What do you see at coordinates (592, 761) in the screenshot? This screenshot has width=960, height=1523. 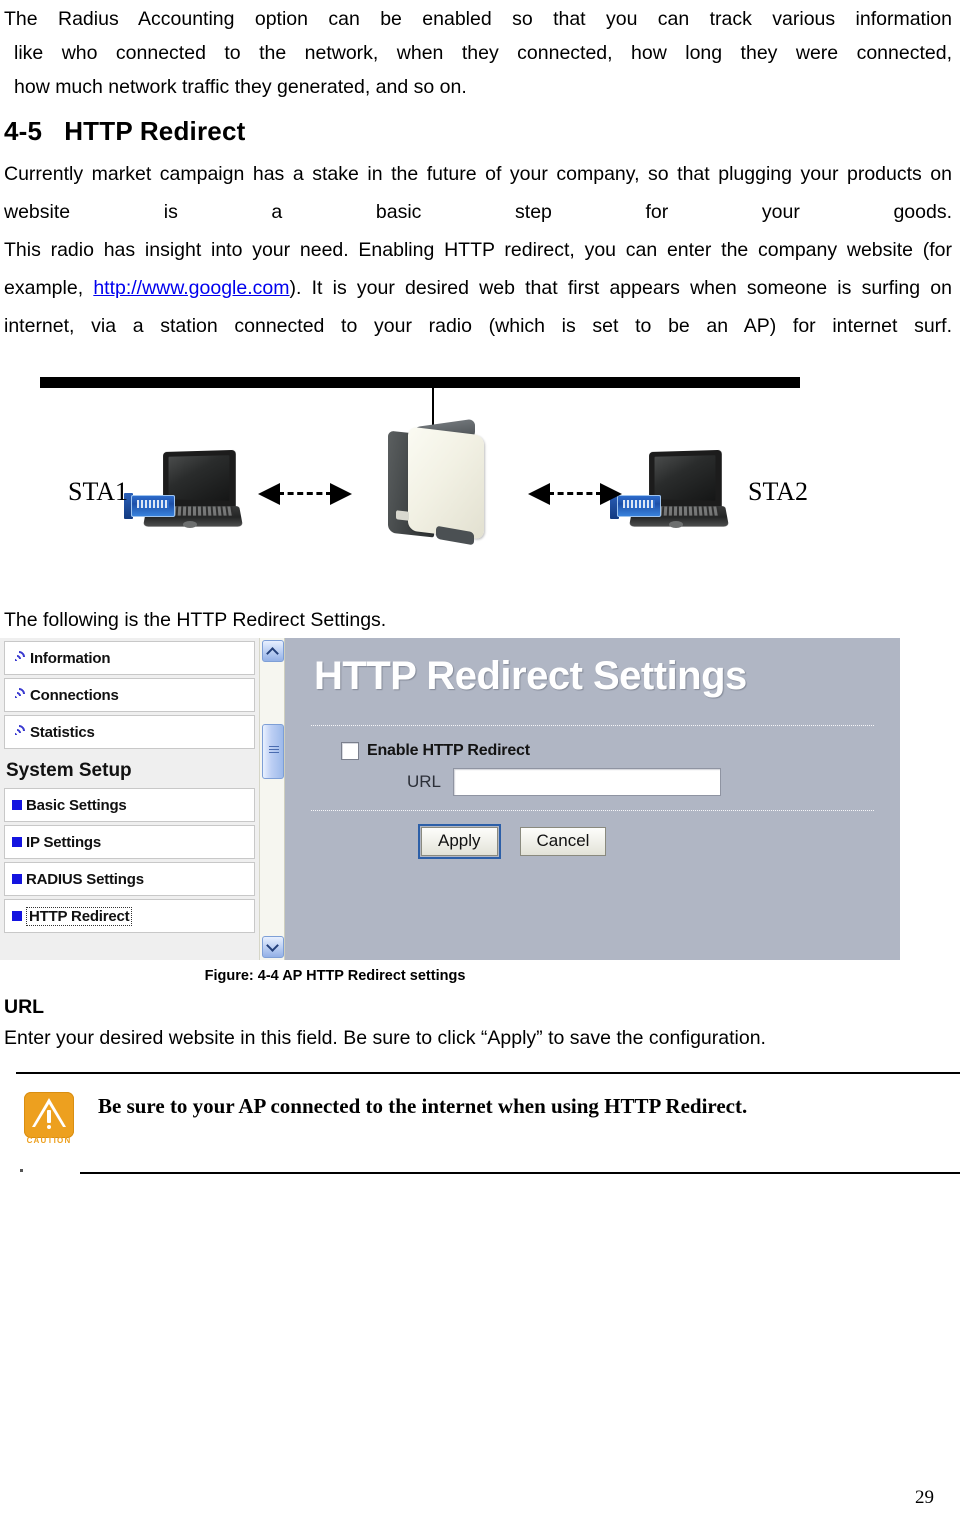 I see `panel-fields: Enable HTTP Redirect URL` at bounding box center [592, 761].